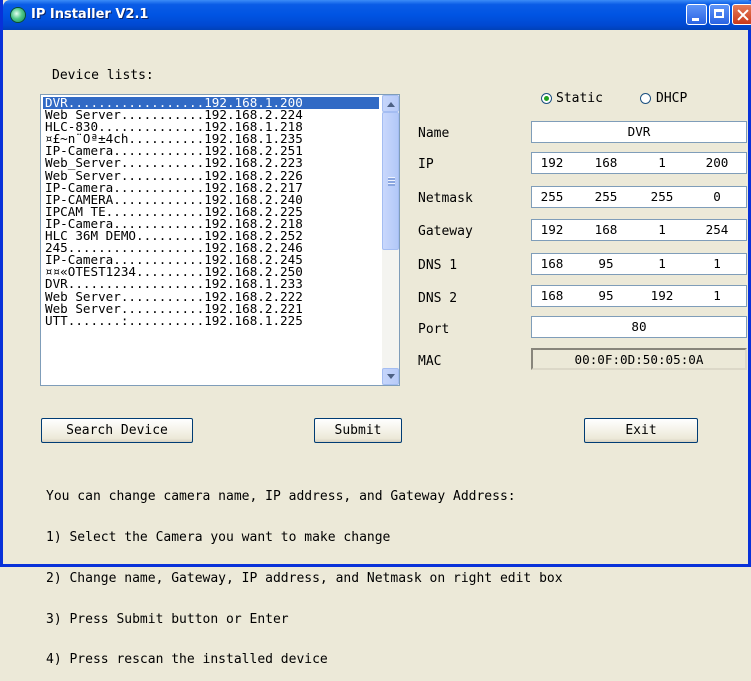 The image size is (751, 681). What do you see at coordinates (211, 272) in the screenshot?
I see `device-list-item: ¤¤«OTEST1234.........192.168.2.250` at bounding box center [211, 272].